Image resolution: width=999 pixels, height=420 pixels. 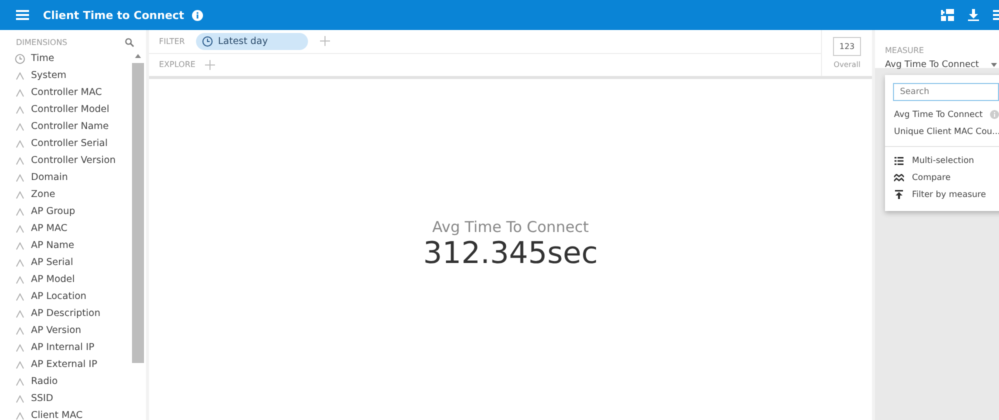 I want to click on scroll-up-icon, so click(x=138, y=56).